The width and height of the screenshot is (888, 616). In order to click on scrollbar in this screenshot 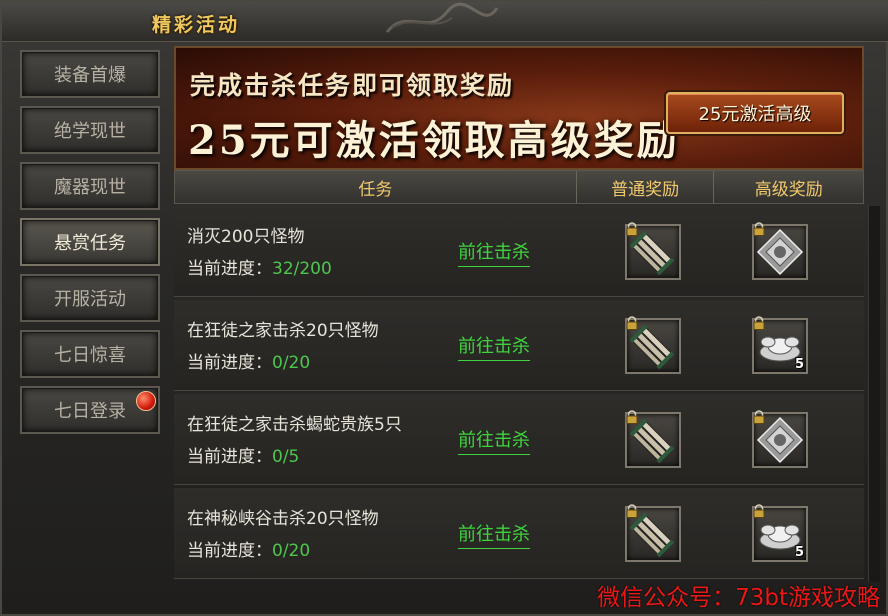, I will do `click(874, 394)`.